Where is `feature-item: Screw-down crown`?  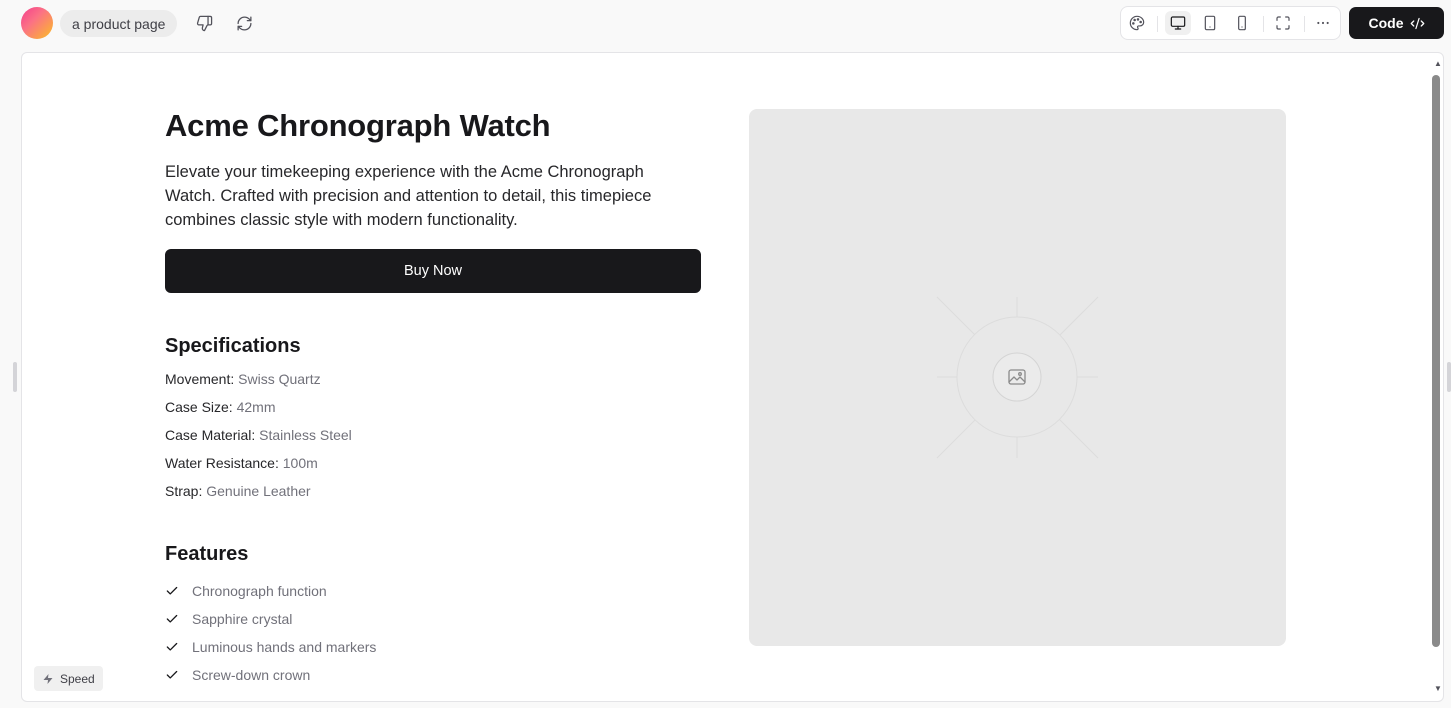
feature-item: Screw-down crown is located at coordinates (270, 675).